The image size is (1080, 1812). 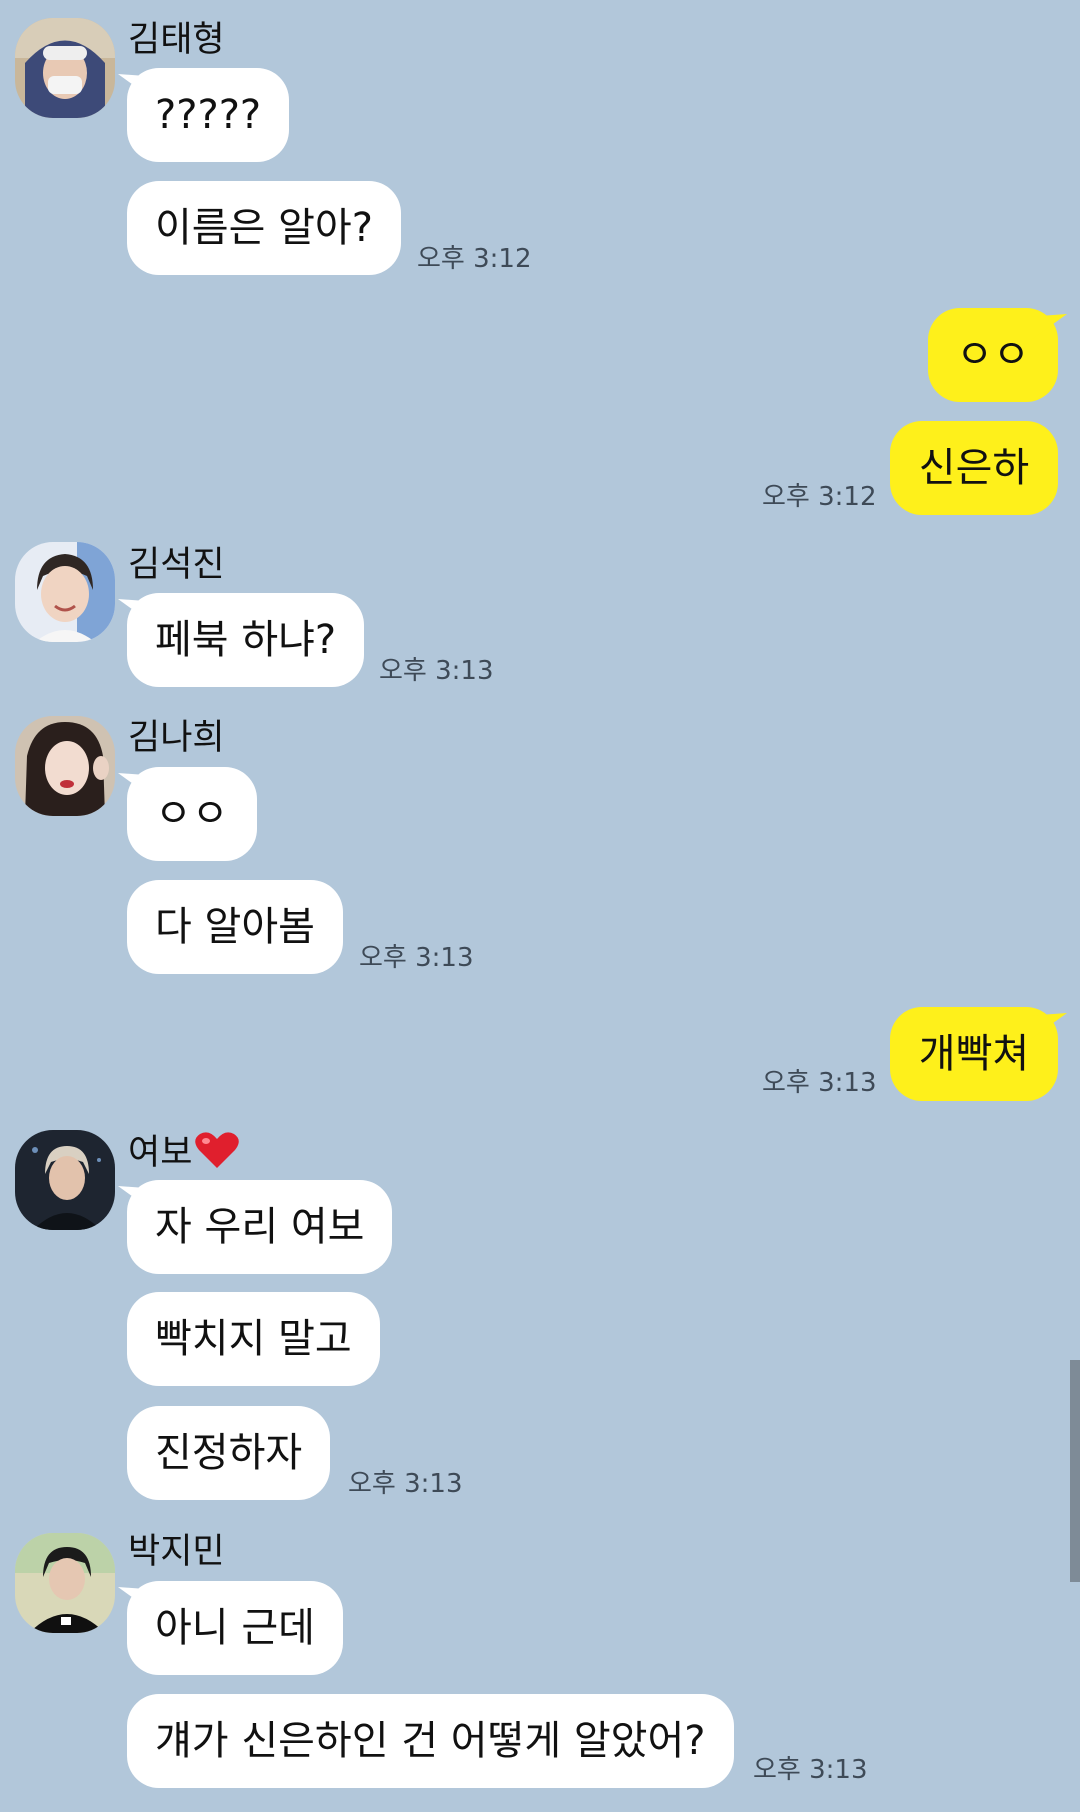 I want to click on sender-name: 김나희, so click(x=176, y=738).